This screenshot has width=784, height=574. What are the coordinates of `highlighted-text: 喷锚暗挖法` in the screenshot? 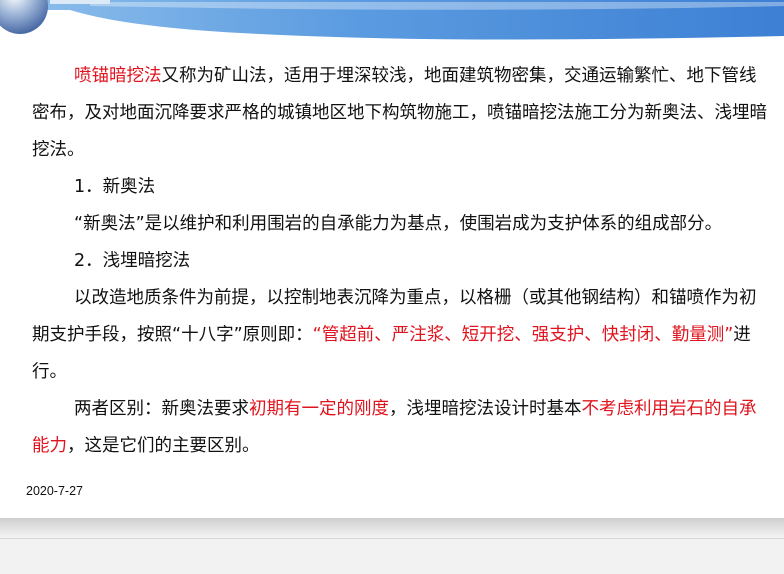 It's located at (118, 76).